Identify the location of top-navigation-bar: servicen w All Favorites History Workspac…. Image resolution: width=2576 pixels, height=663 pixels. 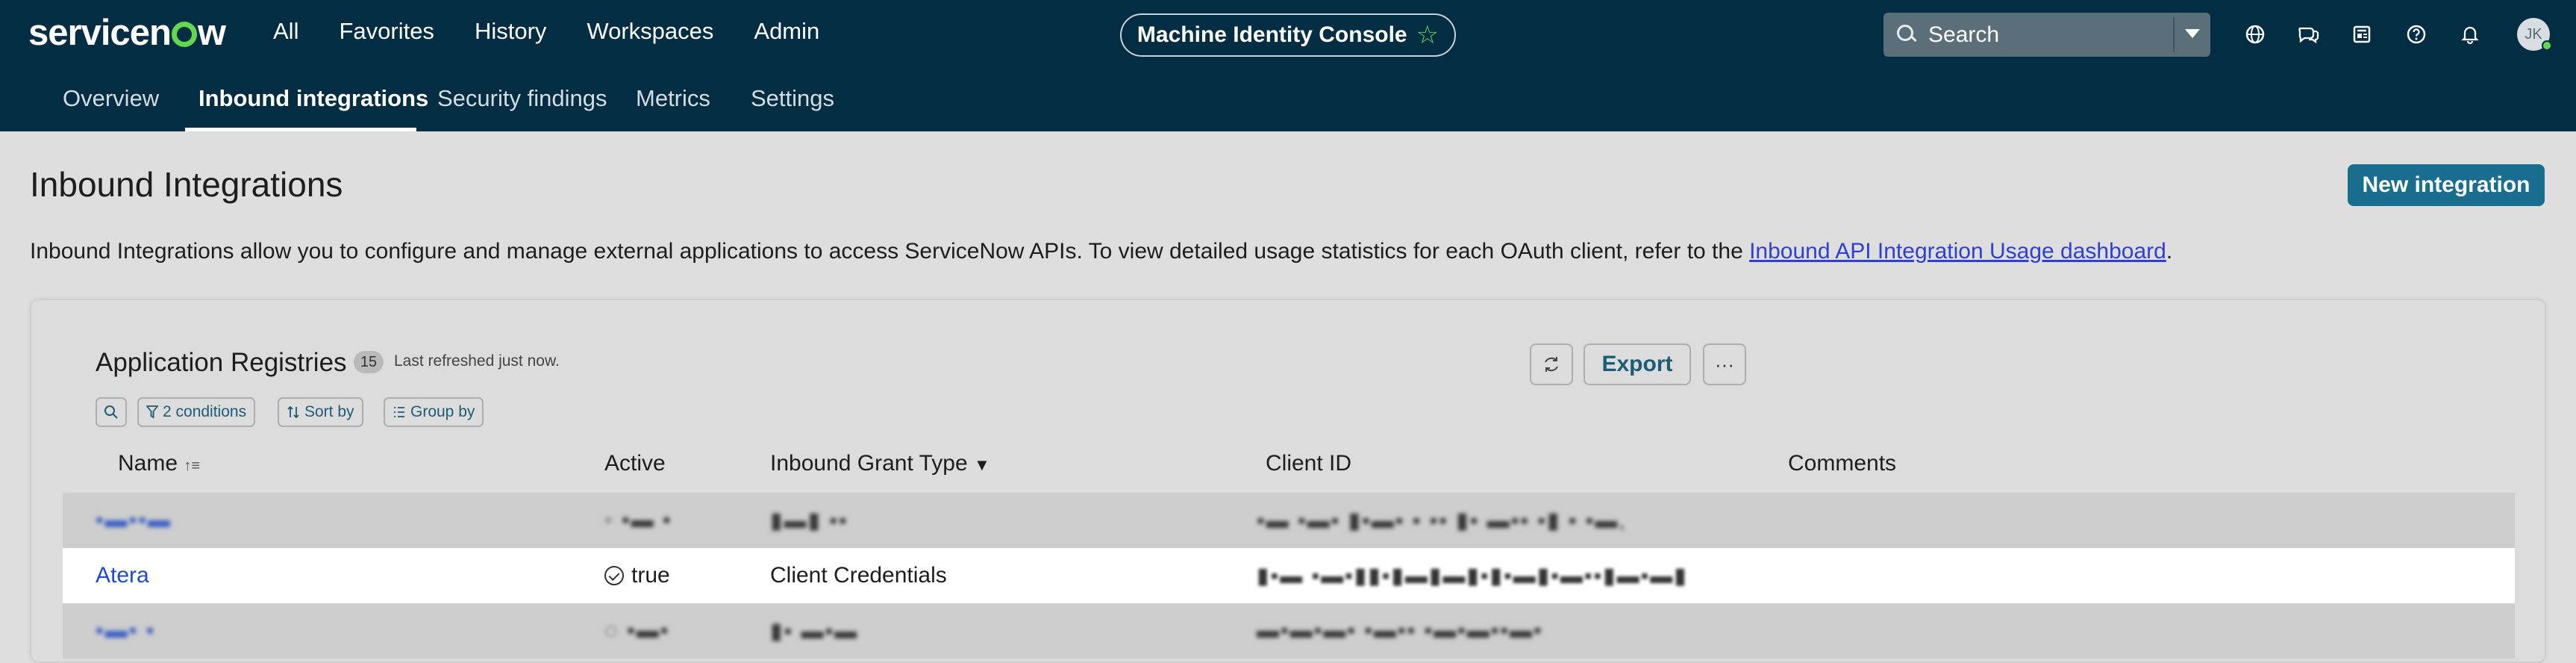
(1288, 34).